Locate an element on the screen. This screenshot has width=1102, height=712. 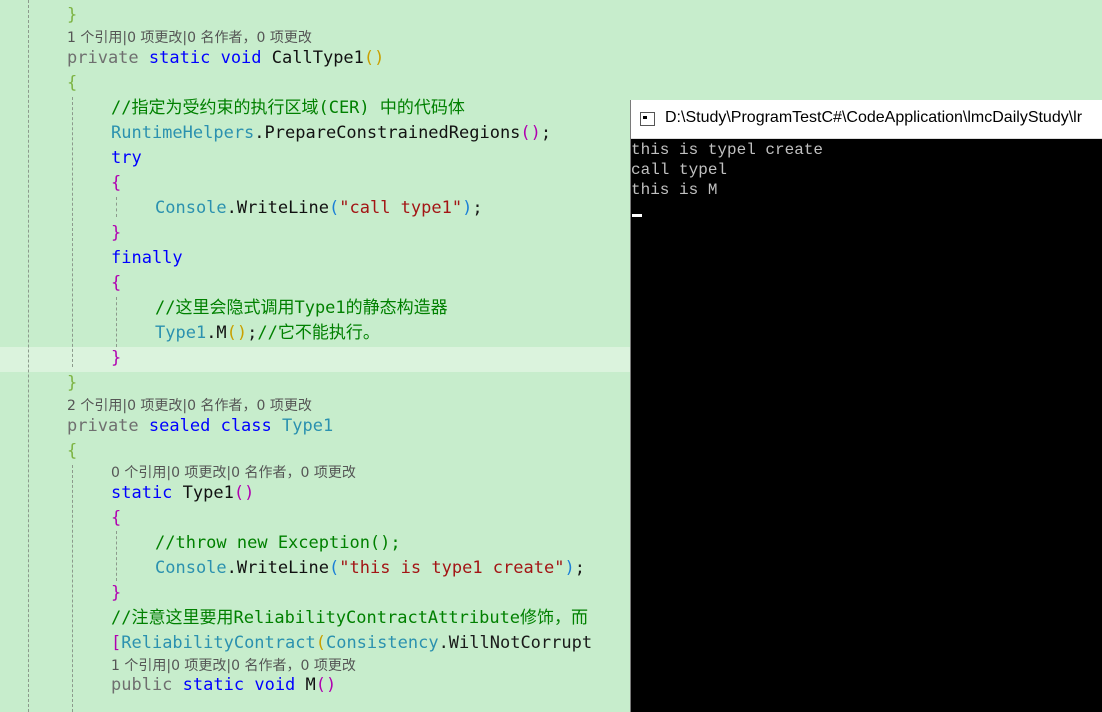
string-literal: "this is type1 create" is located at coordinates (452, 568).